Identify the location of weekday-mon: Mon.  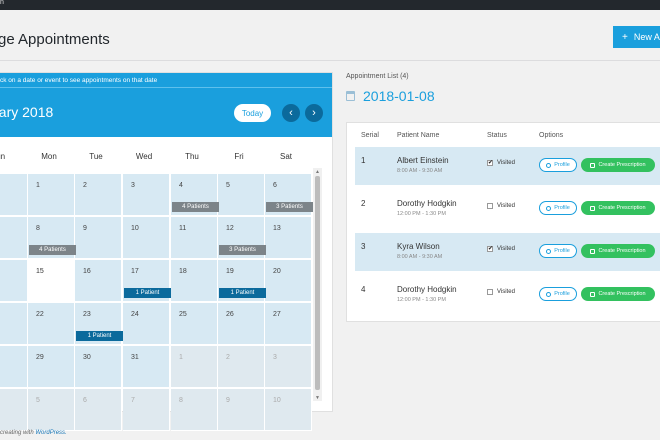
(49, 156).